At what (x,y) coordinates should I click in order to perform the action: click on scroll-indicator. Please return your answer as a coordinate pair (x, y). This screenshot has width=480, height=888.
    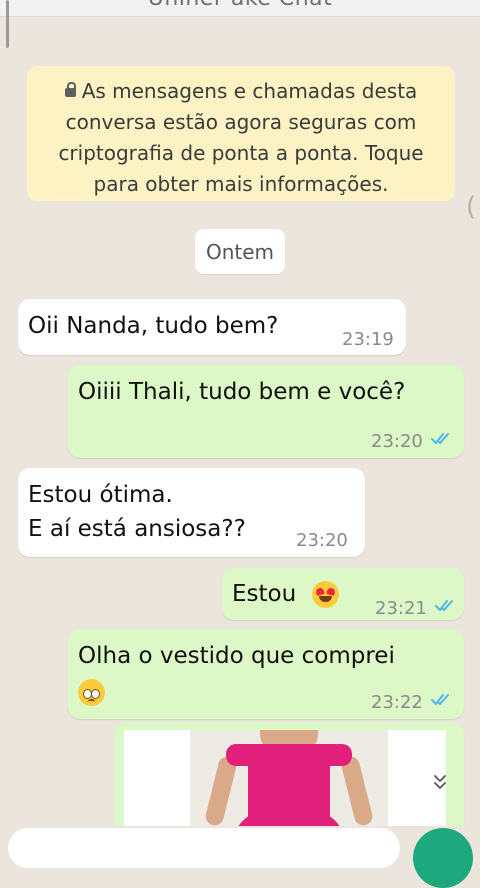
    Looking at the image, I should click on (7, 24).